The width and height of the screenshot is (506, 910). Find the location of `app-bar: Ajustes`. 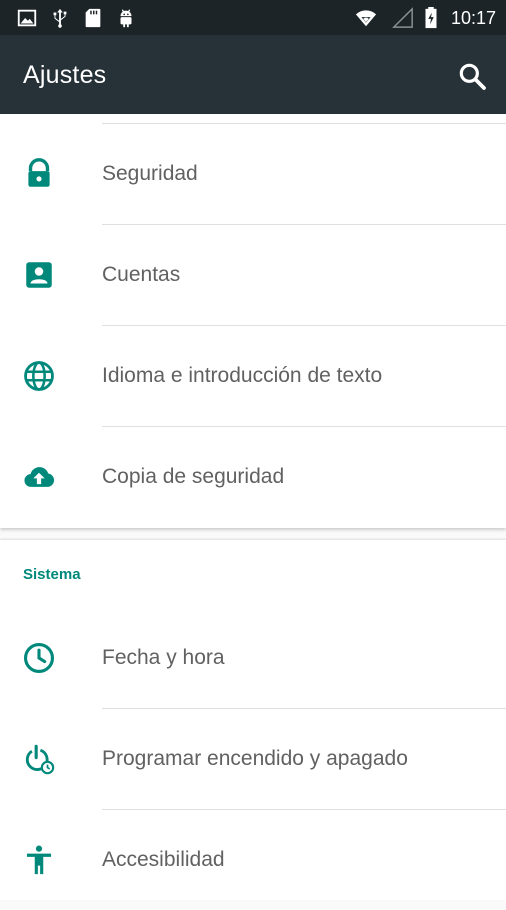

app-bar: Ajustes is located at coordinates (253, 74).